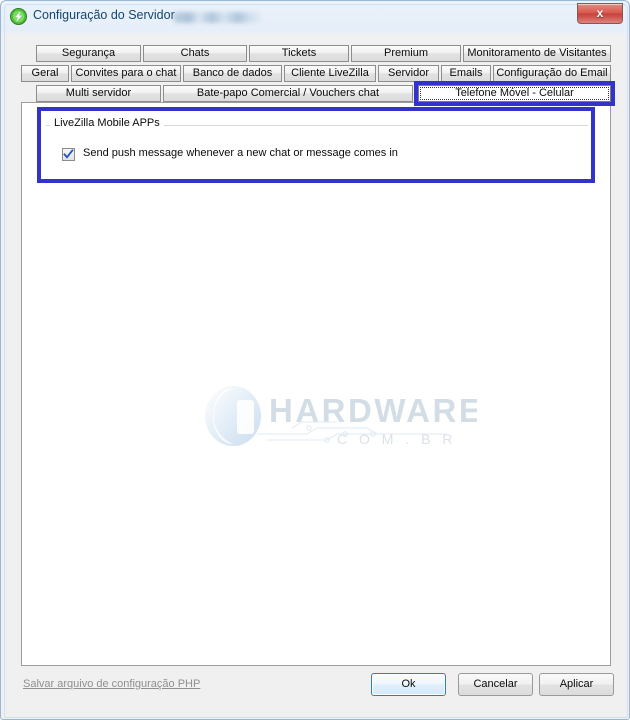 This screenshot has height=720, width=630. What do you see at coordinates (406, 53) in the screenshot?
I see `tab-premium: Premium` at bounding box center [406, 53].